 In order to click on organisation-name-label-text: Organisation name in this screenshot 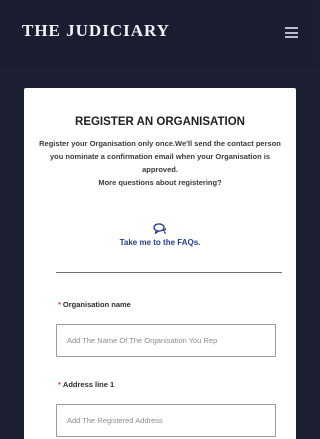, I will do `click(96, 304)`.